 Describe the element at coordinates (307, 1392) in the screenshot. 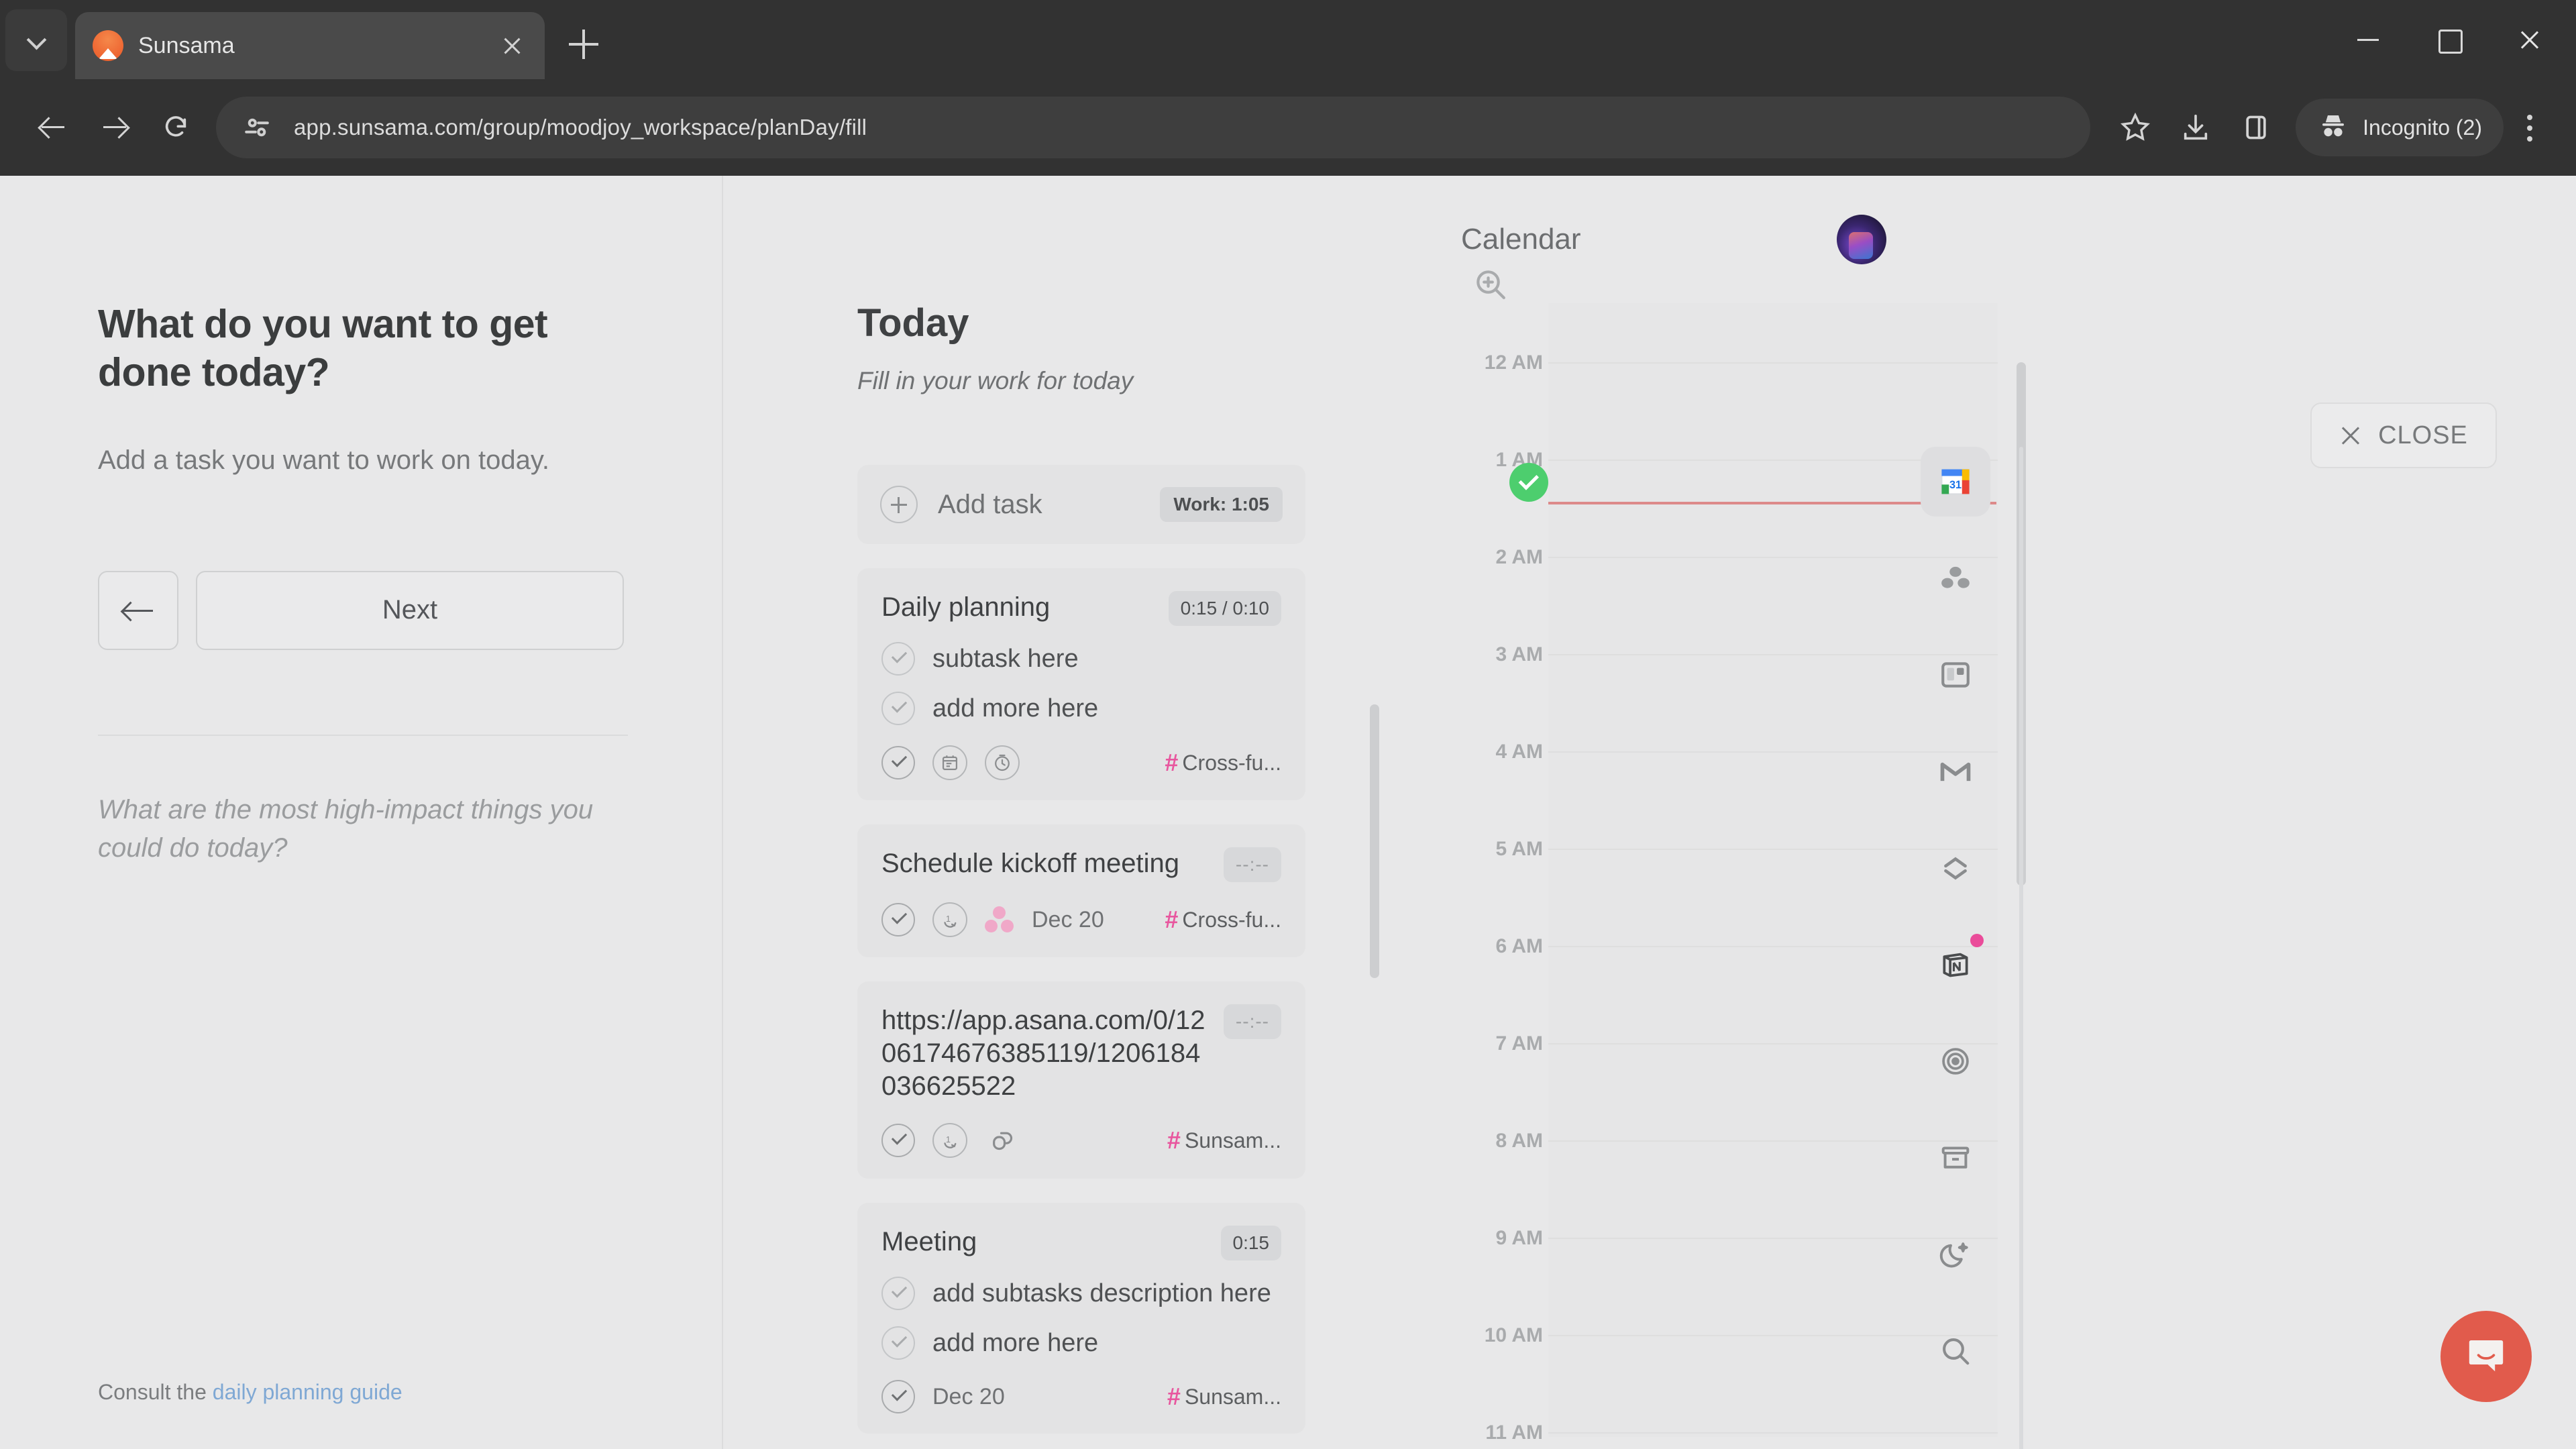

I see `daily-planning-guide-link: daily planning guide` at that location.